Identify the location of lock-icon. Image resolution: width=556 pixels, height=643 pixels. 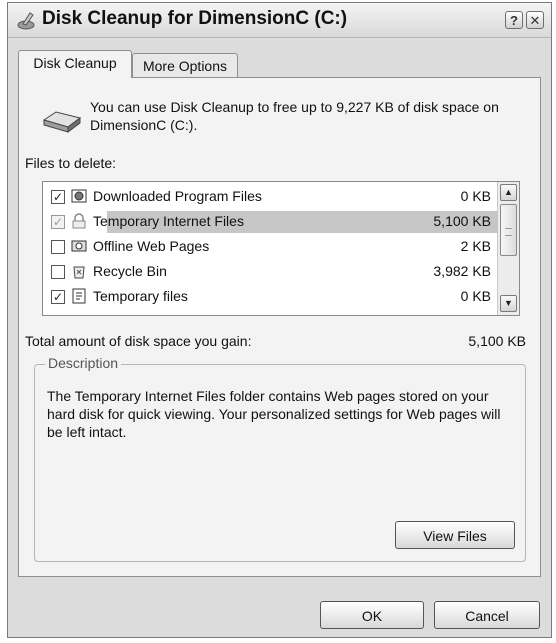
(79, 221).